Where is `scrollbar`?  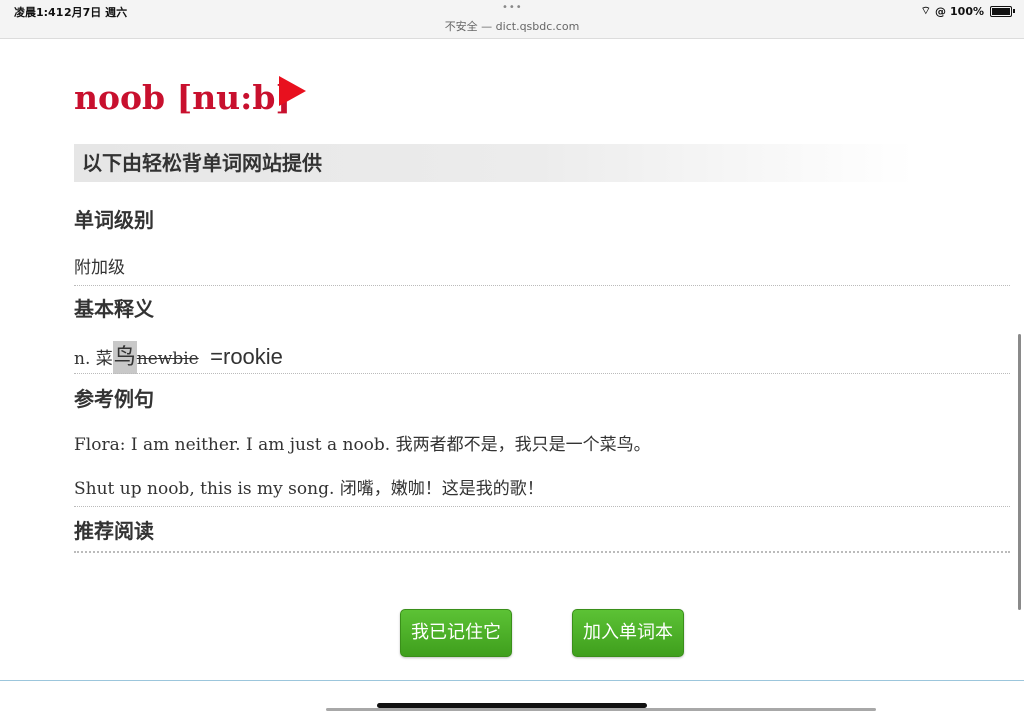 scrollbar is located at coordinates (1019, 472).